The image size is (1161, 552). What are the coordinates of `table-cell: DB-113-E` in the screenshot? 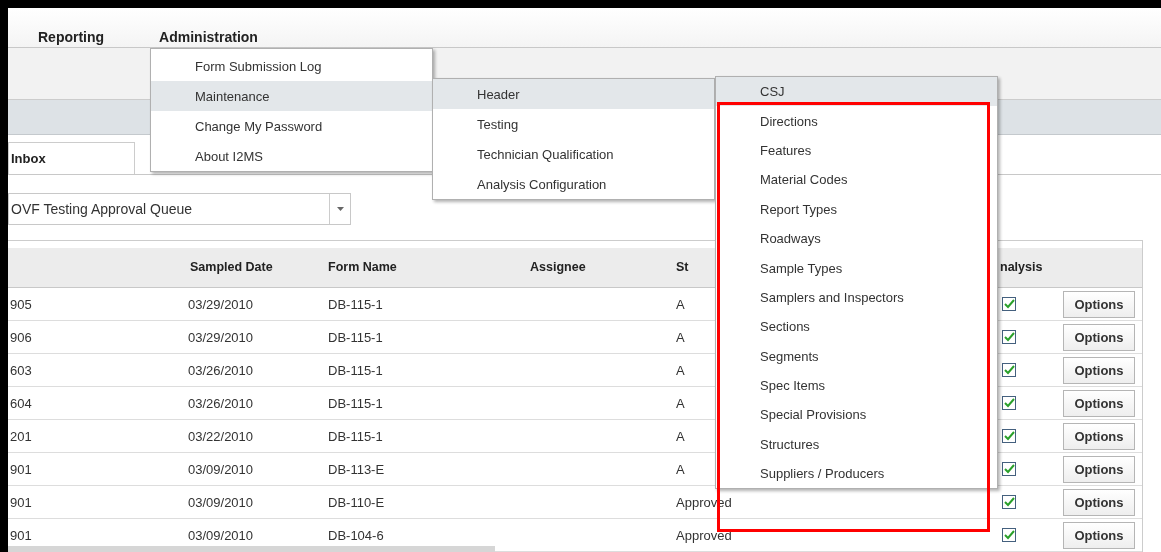 It's located at (356, 469).